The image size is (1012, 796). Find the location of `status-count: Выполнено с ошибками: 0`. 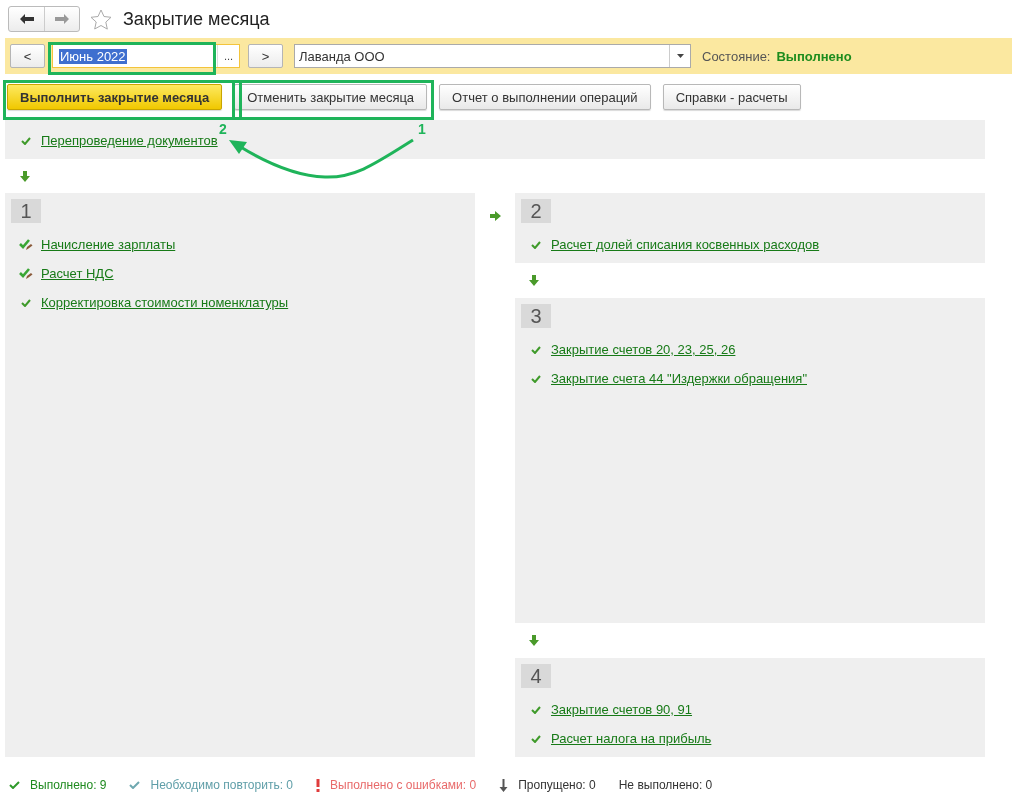

status-count: Выполнено с ошибками: 0 is located at coordinates (403, 785).